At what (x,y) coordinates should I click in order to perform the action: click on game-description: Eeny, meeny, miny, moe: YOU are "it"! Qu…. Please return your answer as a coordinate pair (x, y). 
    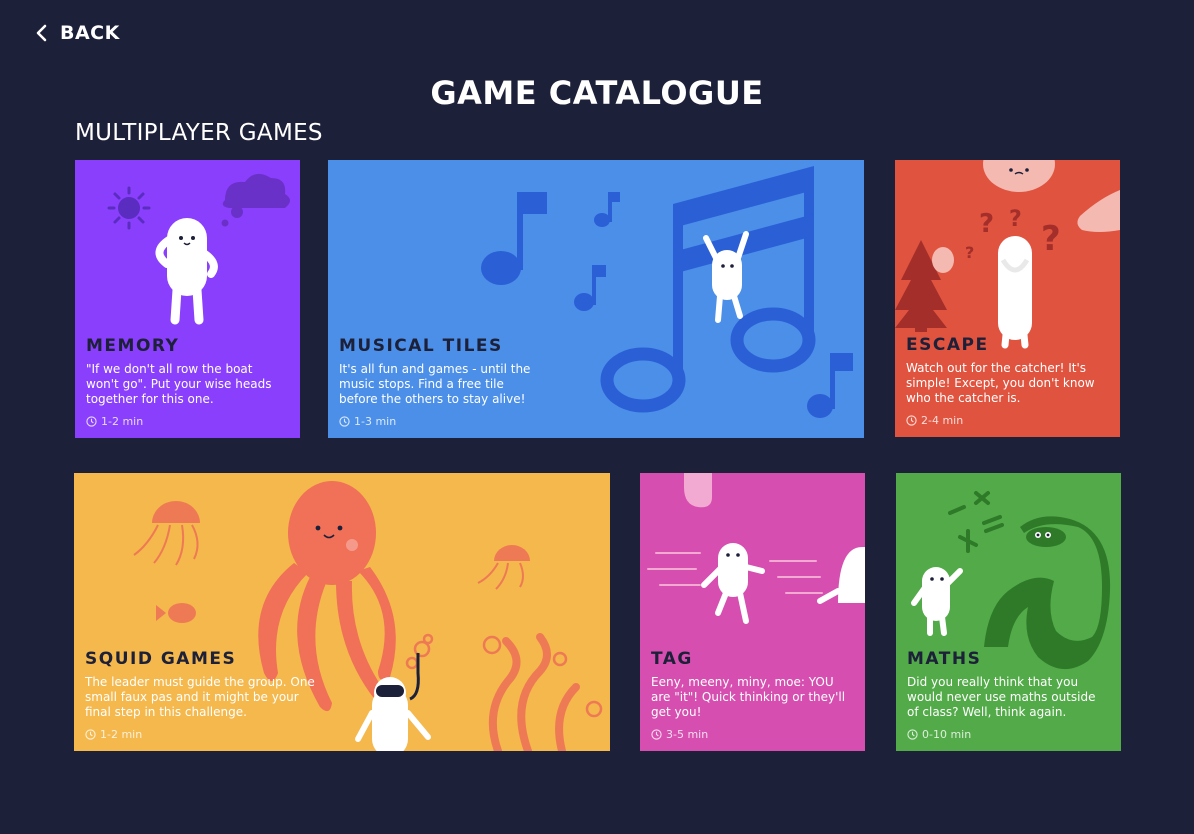
    Looking at the image, I should click on (748, 697).